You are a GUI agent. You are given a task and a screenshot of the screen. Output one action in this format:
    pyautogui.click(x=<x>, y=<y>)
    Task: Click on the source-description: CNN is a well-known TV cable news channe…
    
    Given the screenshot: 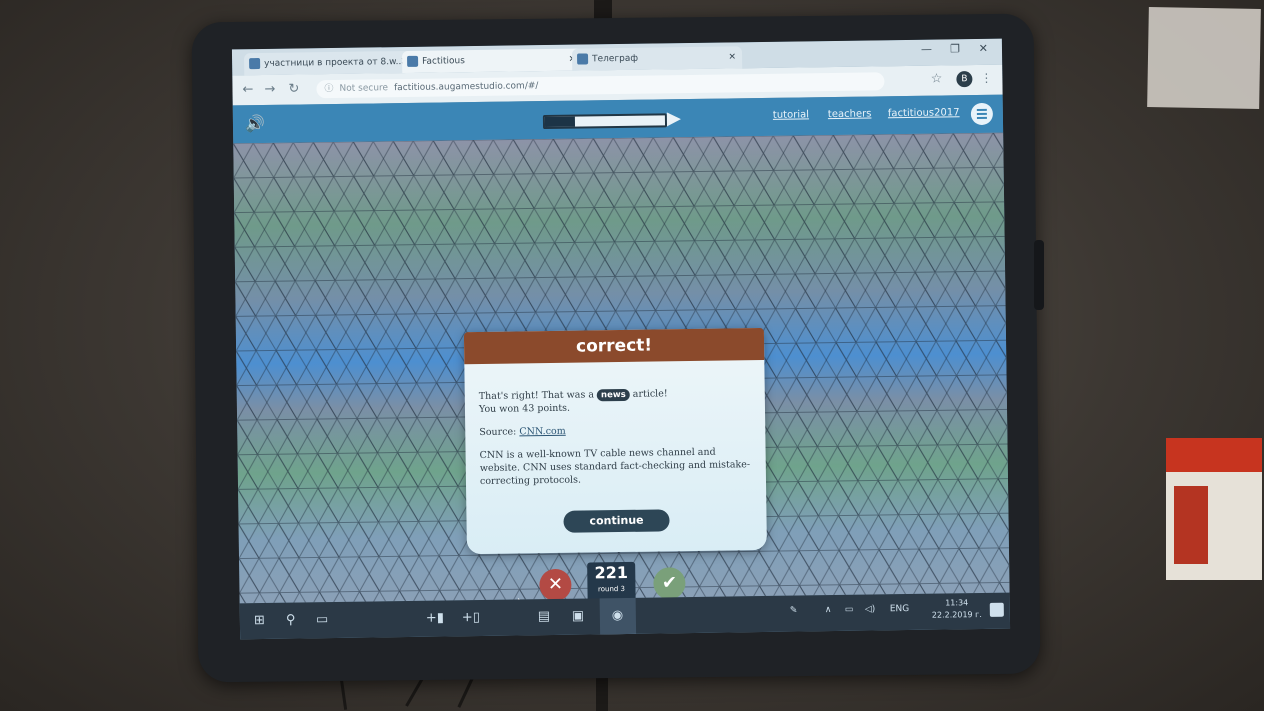 What is the action you would take?
    pyautogui.click(x=615, y=466)
    